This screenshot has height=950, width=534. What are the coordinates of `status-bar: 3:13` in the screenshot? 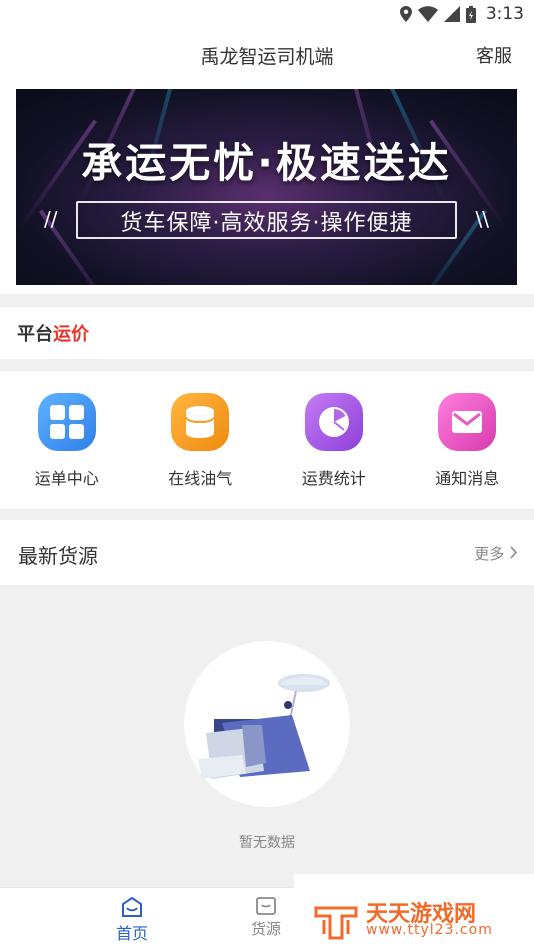 It's located at (267, 14).